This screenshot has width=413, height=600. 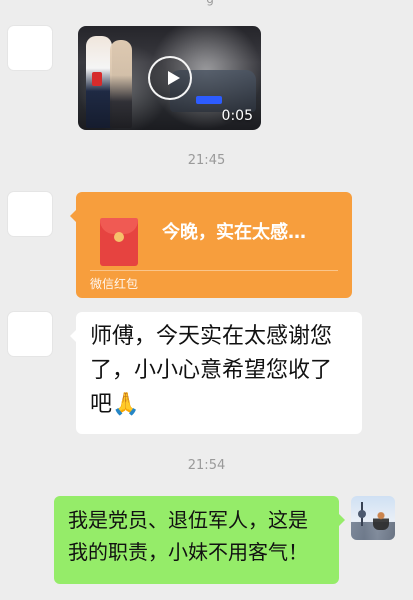 What do you see at coordinates (237, 116) in the screenshot?
I see `video-duration: 0:05` at bounding box center [237, 116].